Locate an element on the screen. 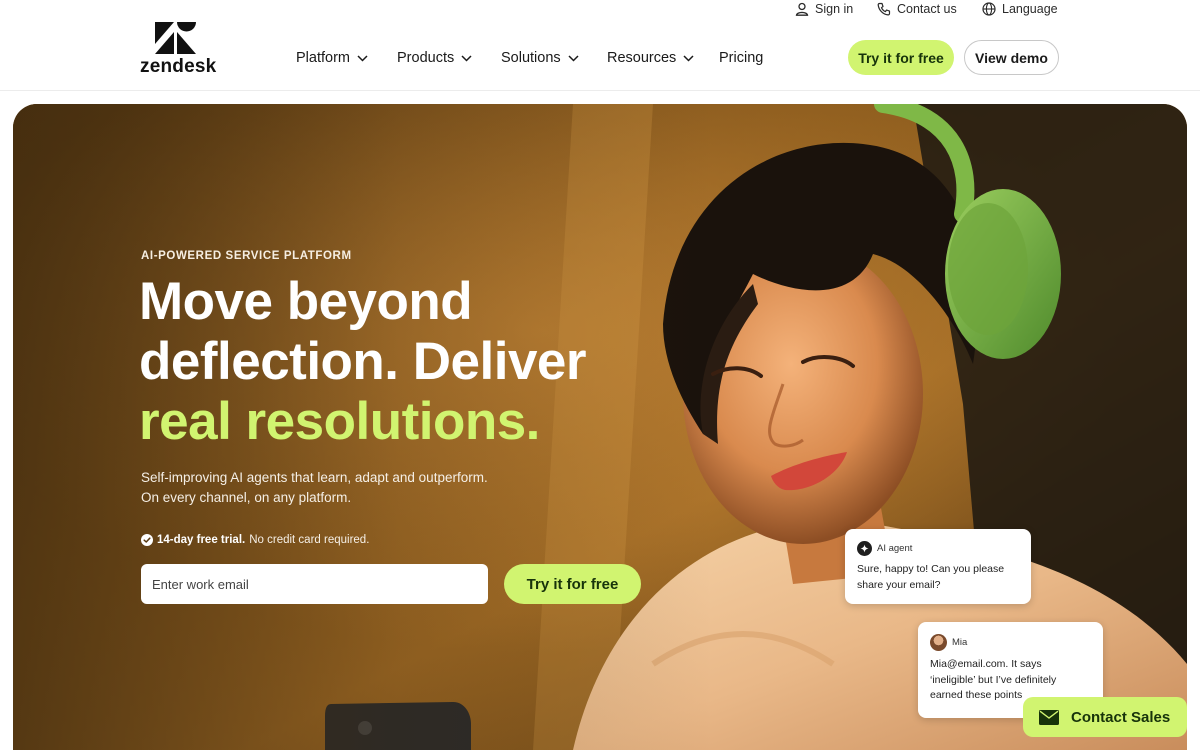  mia-avatar is located at coordinates (938, 642).